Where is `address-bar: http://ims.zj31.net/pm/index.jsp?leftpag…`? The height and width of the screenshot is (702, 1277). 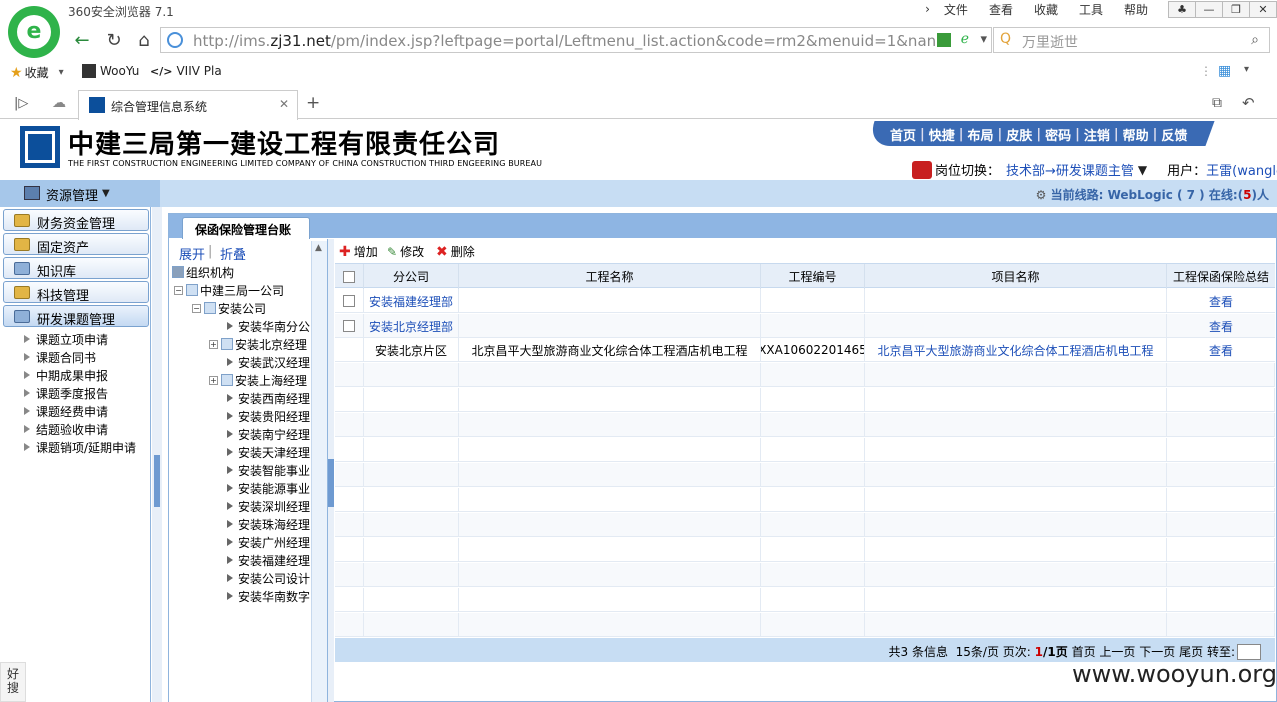 address-bar: http://ims.zj31.net/pm/index.jsp?leftpag… is located at coordinates (576, 40).